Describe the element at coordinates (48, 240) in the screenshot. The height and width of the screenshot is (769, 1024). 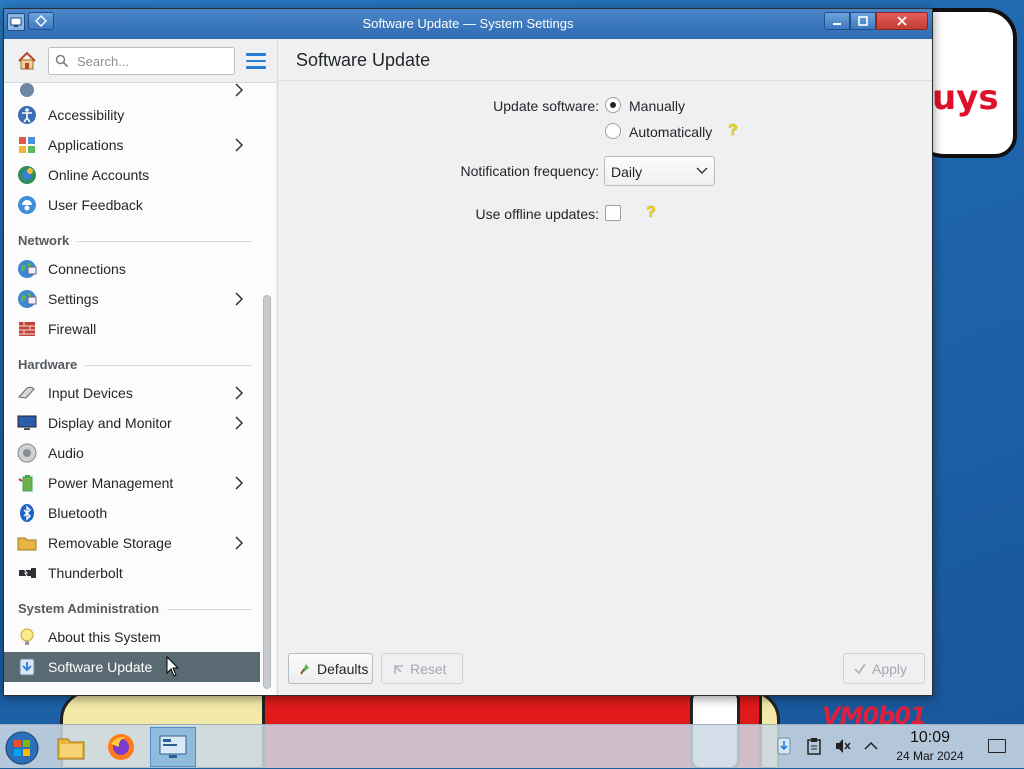
I see `section-title: Network` at that location.